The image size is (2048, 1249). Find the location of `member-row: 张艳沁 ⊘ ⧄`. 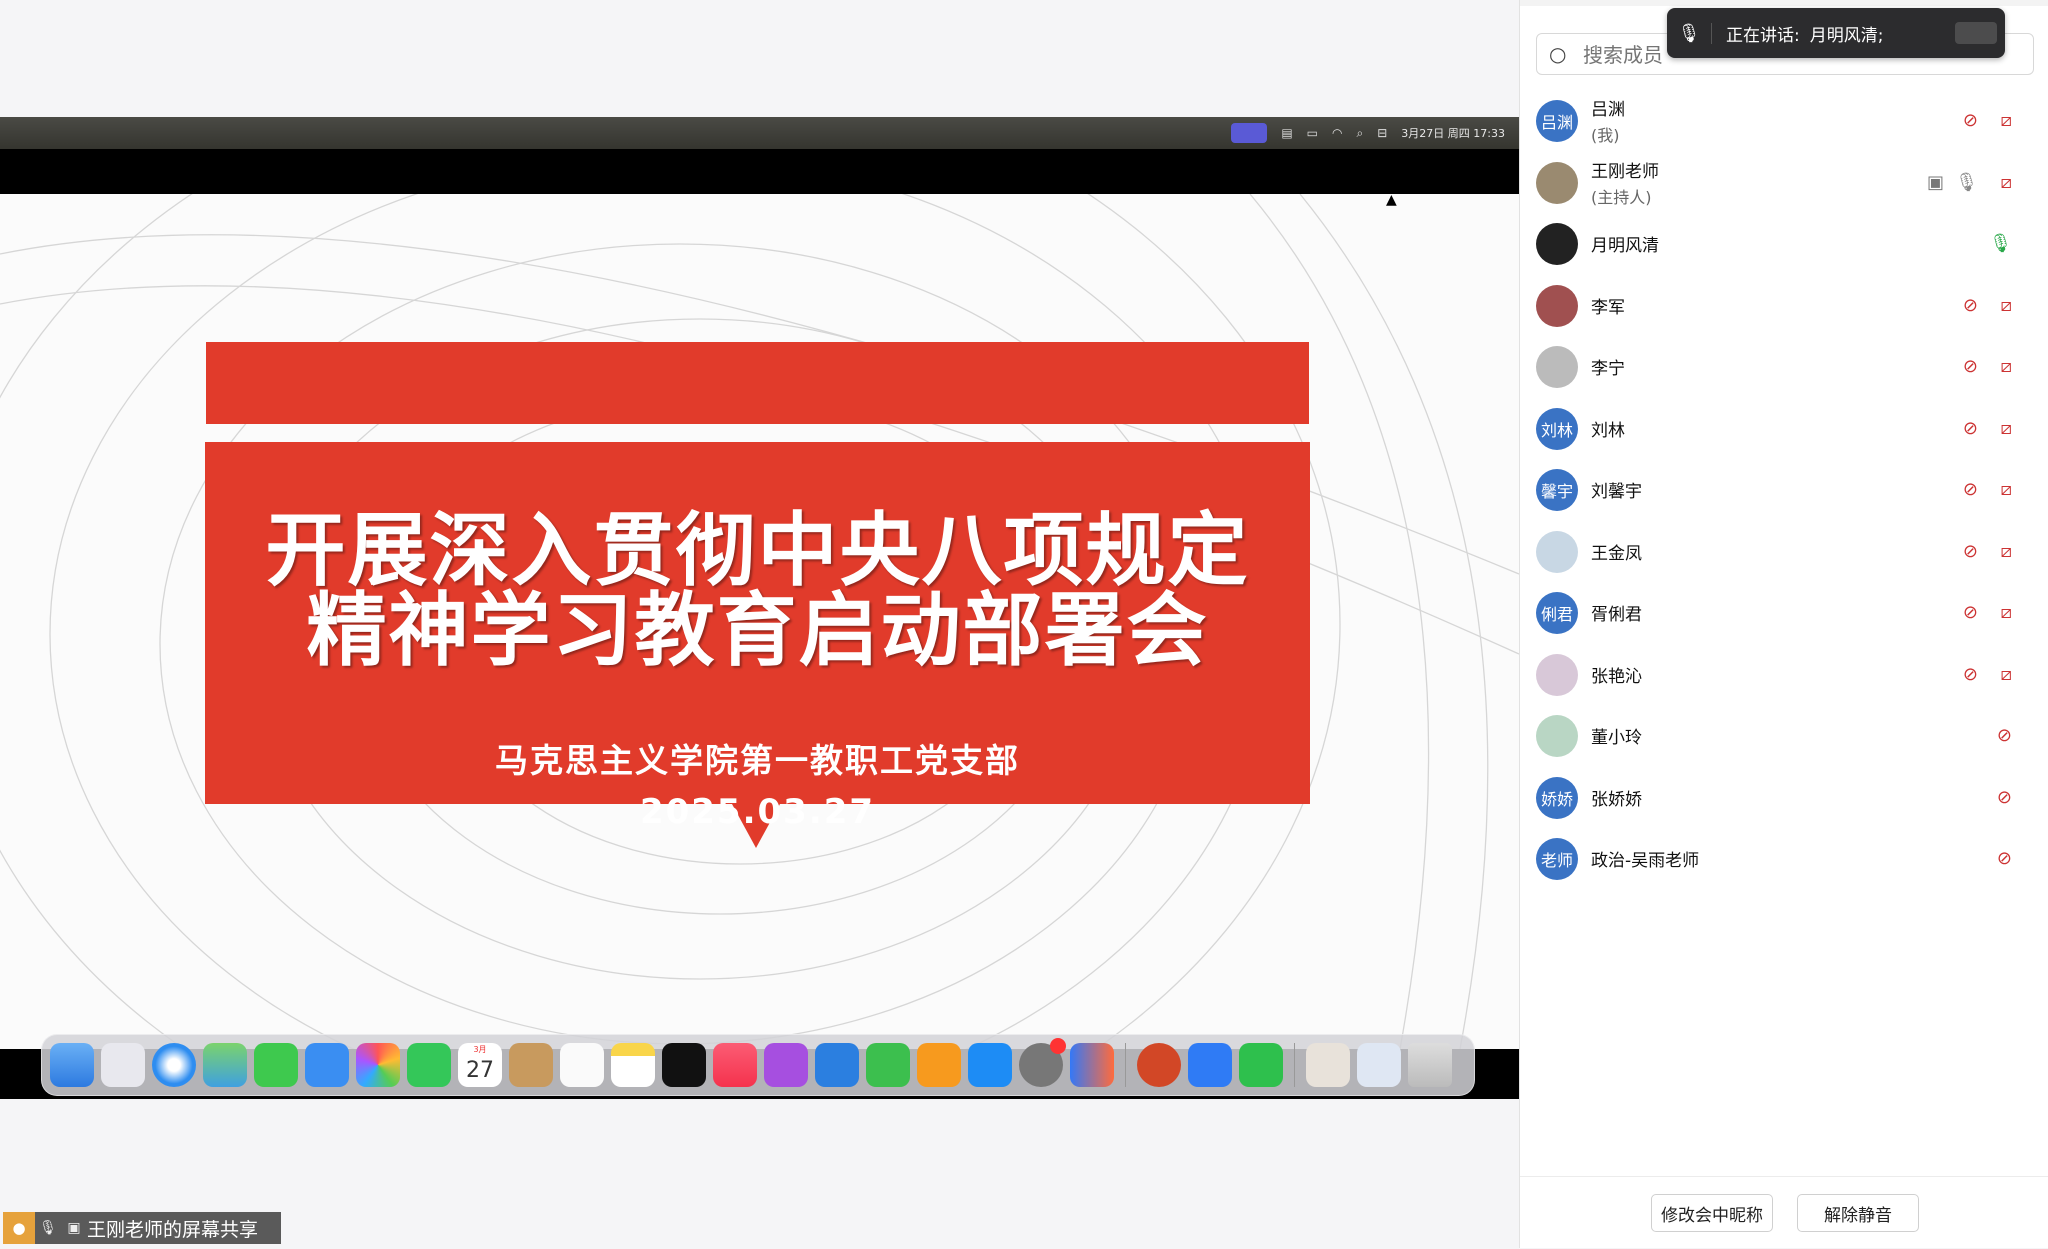

member-row: 张艳沁 ⊘ ⧄ is located at coordinates (1785, 675).